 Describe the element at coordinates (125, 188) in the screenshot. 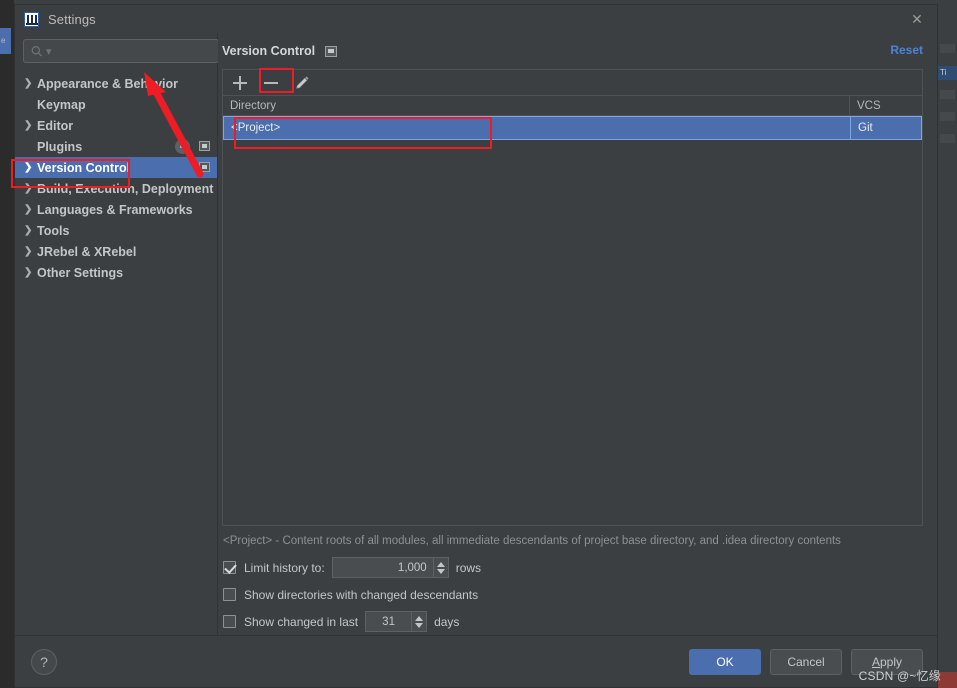

I see `sidebar-item-label: Build, Execution, Deployment` at that location.